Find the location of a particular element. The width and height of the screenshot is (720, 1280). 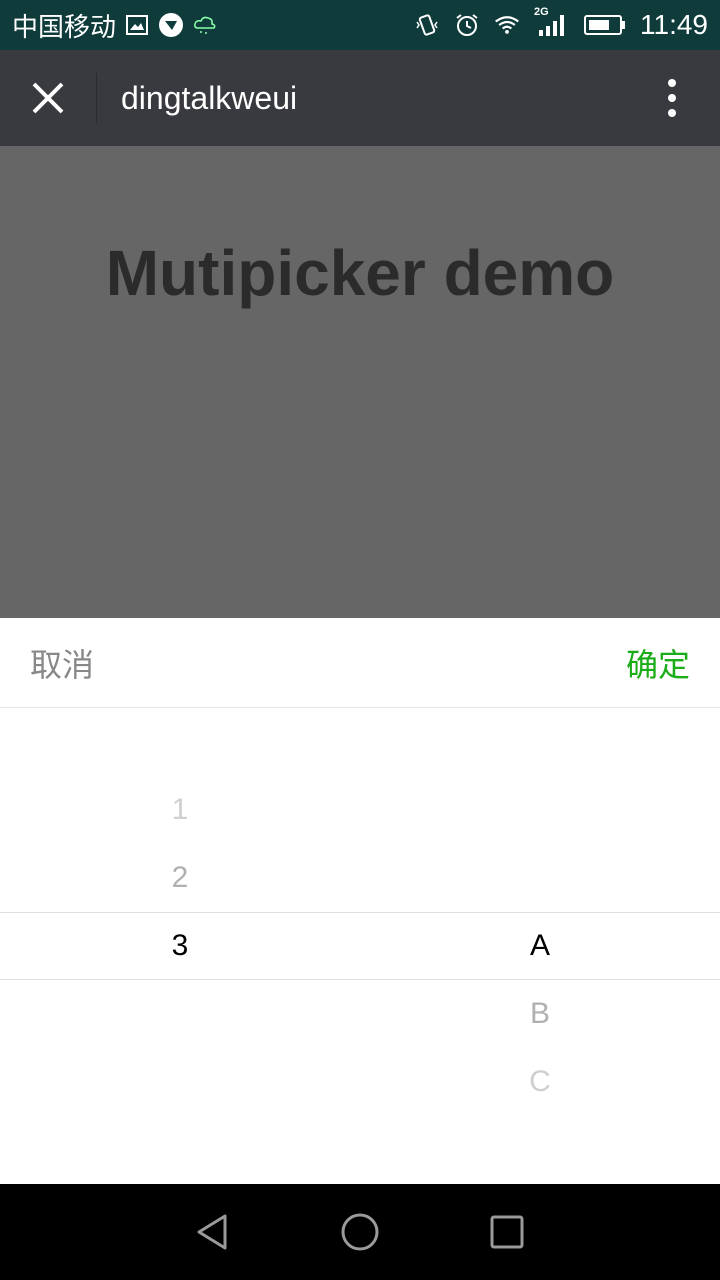

status-bar-right: 2G 11:49 is located at coordinates (561, 23).